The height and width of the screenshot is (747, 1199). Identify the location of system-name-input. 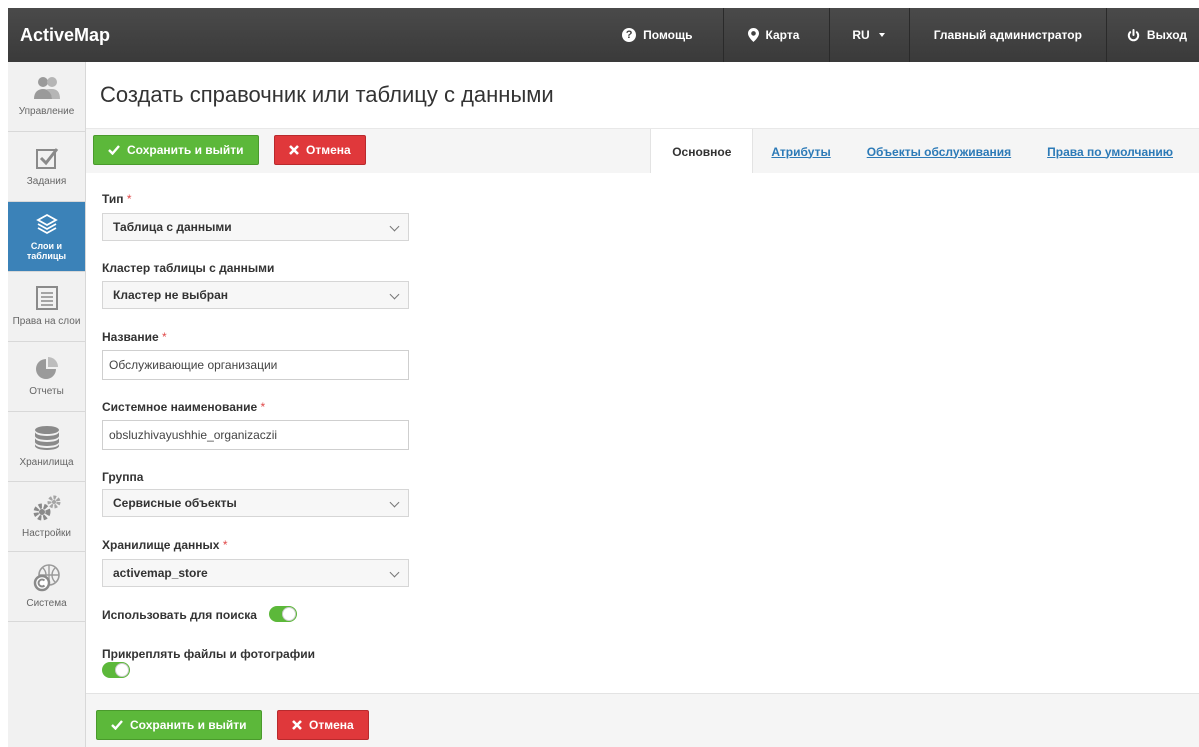
(255, 435).